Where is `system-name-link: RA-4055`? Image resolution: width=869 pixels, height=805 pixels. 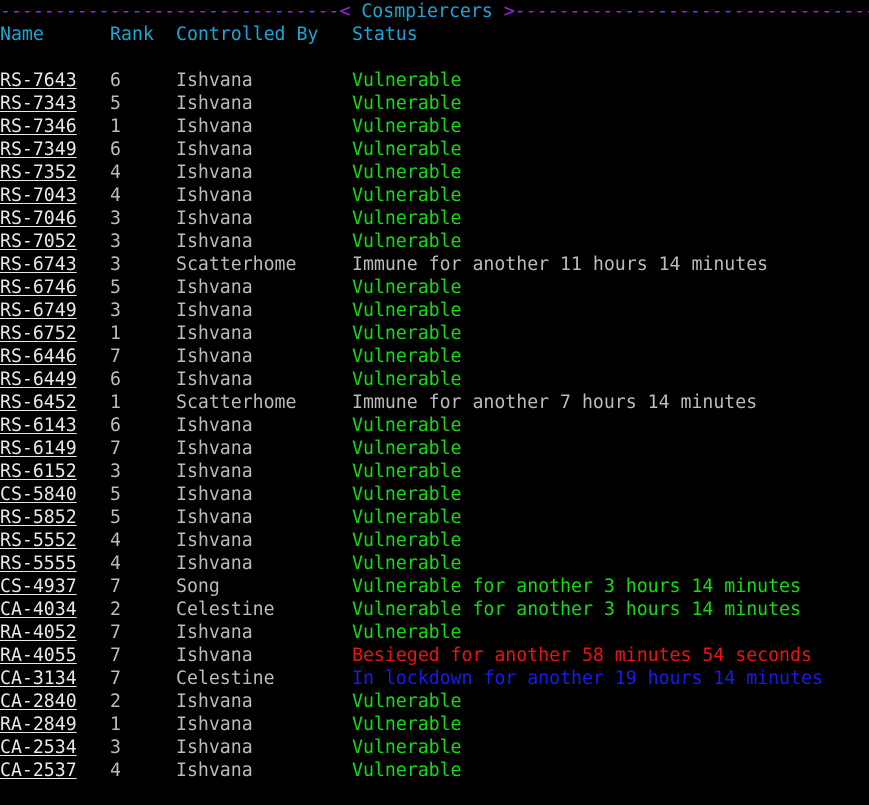 system-name-link: RA-4055 is located at coordinates (38, 655).